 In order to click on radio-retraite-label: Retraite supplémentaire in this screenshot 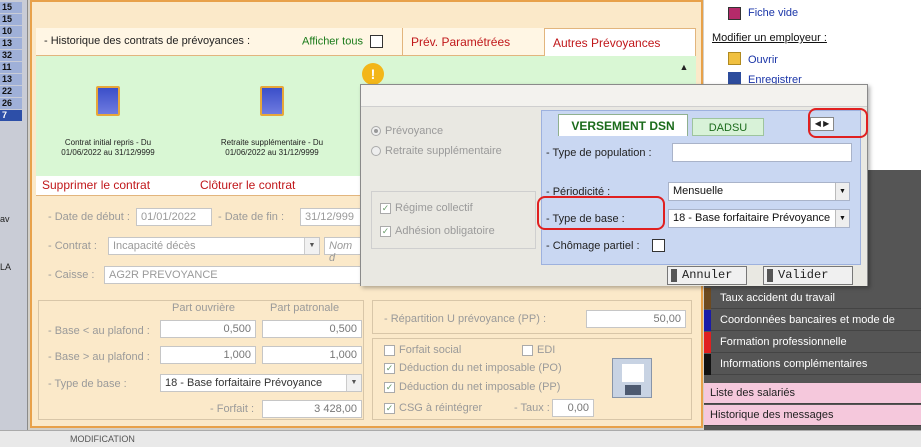, I will do `click(443, 151)`.